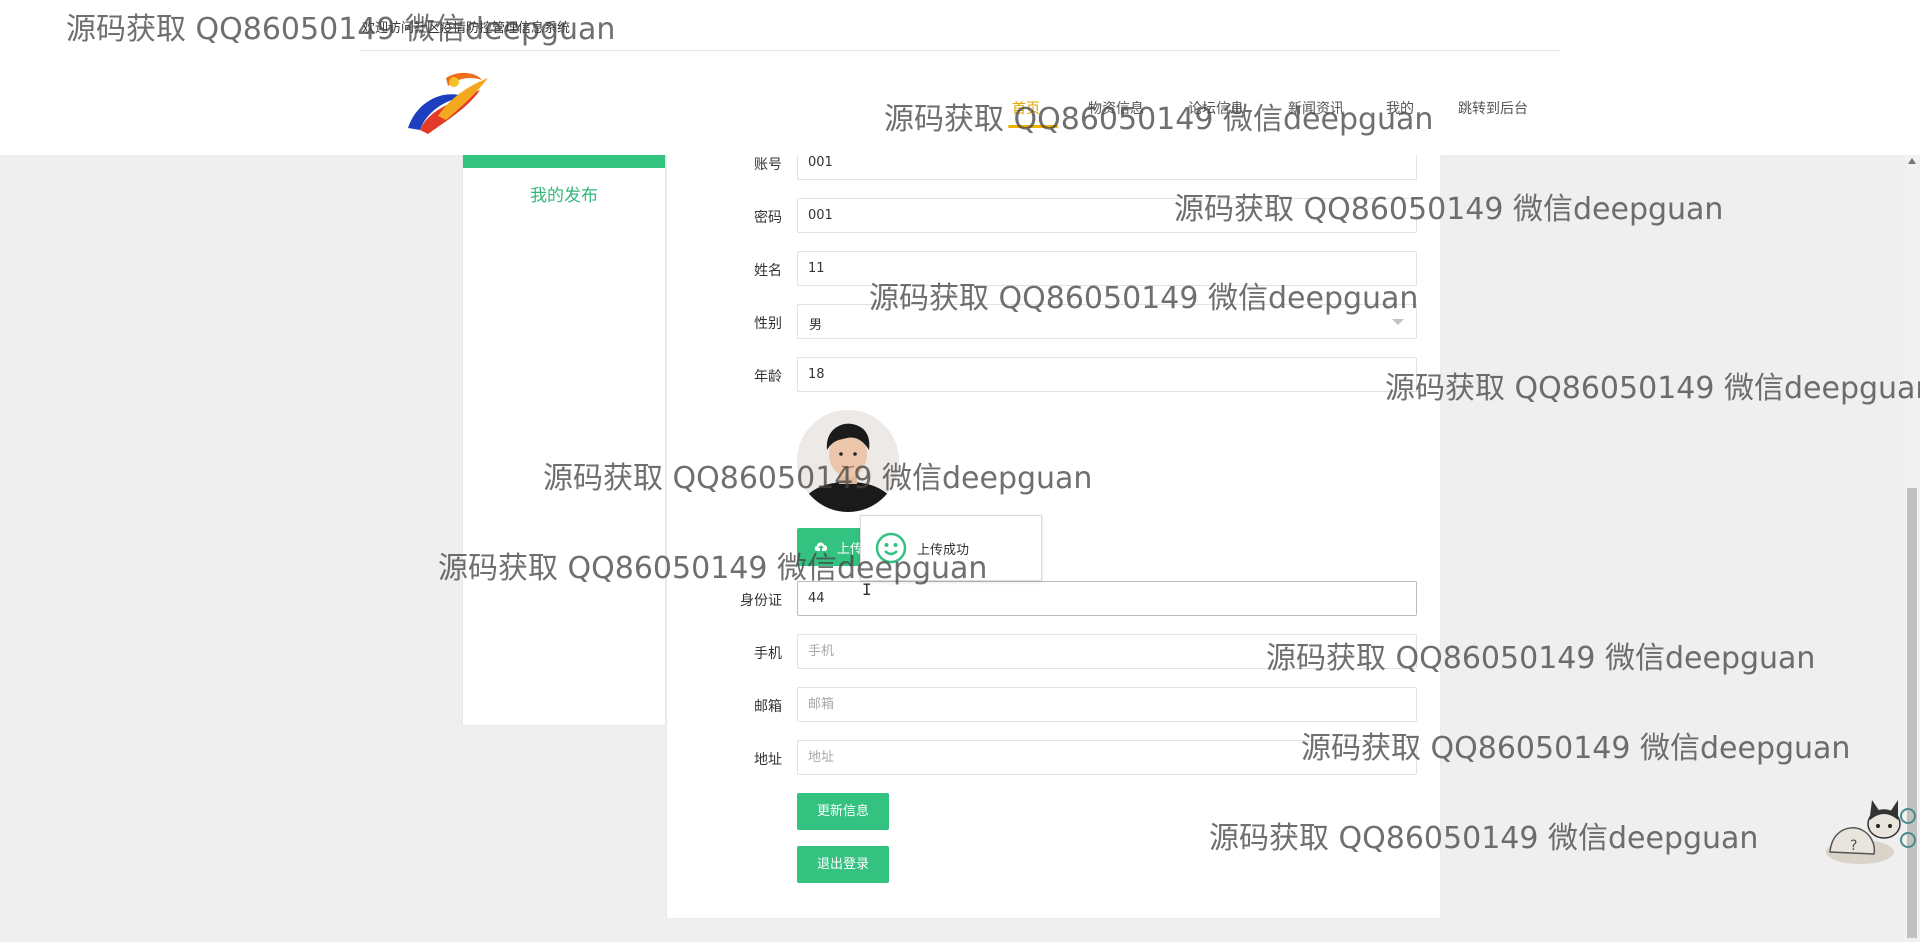 This screenshot has height=942, width=1920. I want to click on nav-admin-jump: 跳转到后台, so click(1493, 108).